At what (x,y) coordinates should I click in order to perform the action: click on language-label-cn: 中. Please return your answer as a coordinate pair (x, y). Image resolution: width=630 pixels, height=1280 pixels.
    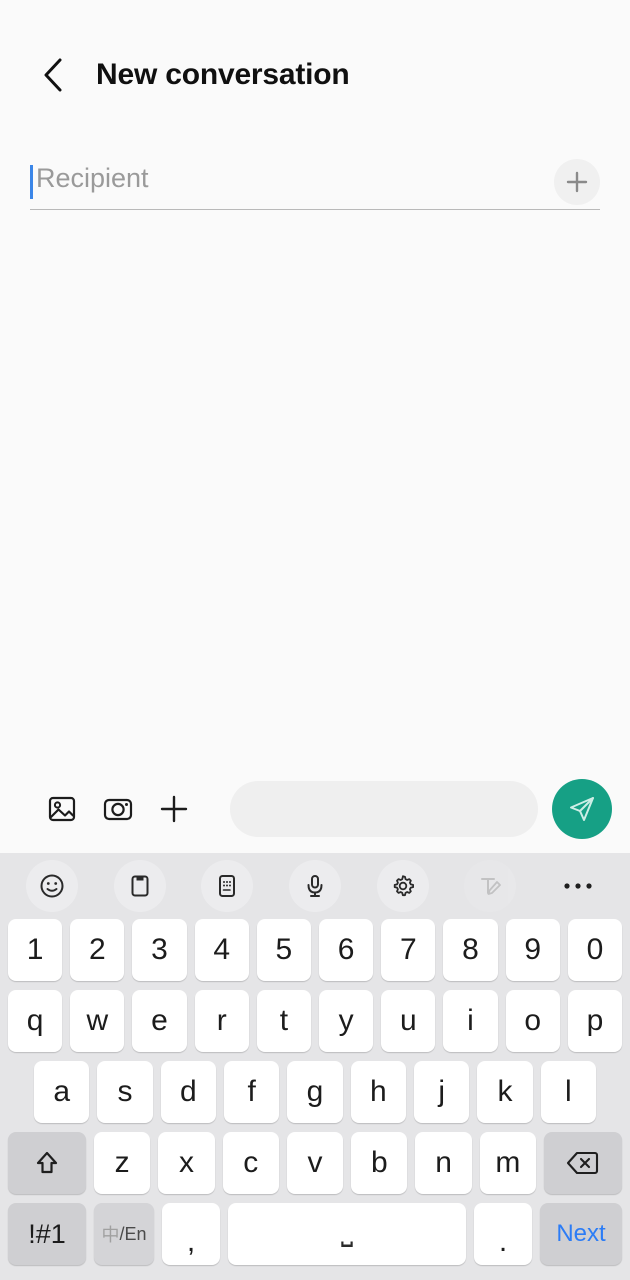
    Looking at the image, I should click on (110, 1235).